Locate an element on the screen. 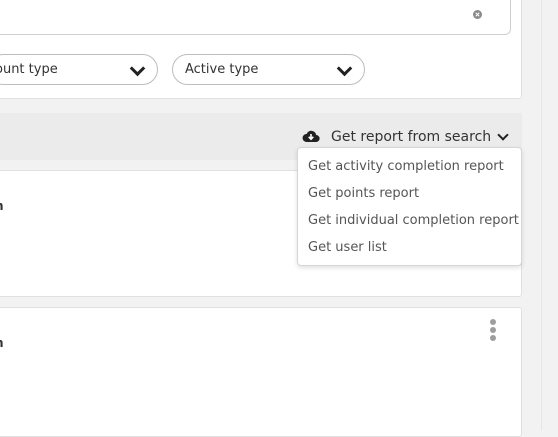 The height and width of the screenshot is (437, 558). get-report-label: Get report from search is located at coordinates (411, 137).